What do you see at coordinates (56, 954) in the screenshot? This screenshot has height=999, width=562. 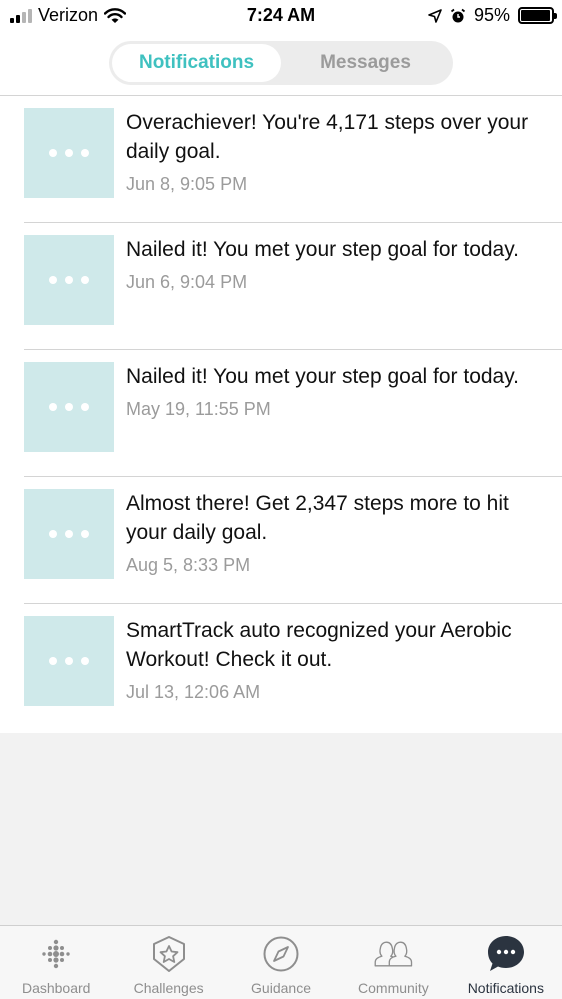 I see `dashboard-dots-icon` at bounding box center [56, 954].